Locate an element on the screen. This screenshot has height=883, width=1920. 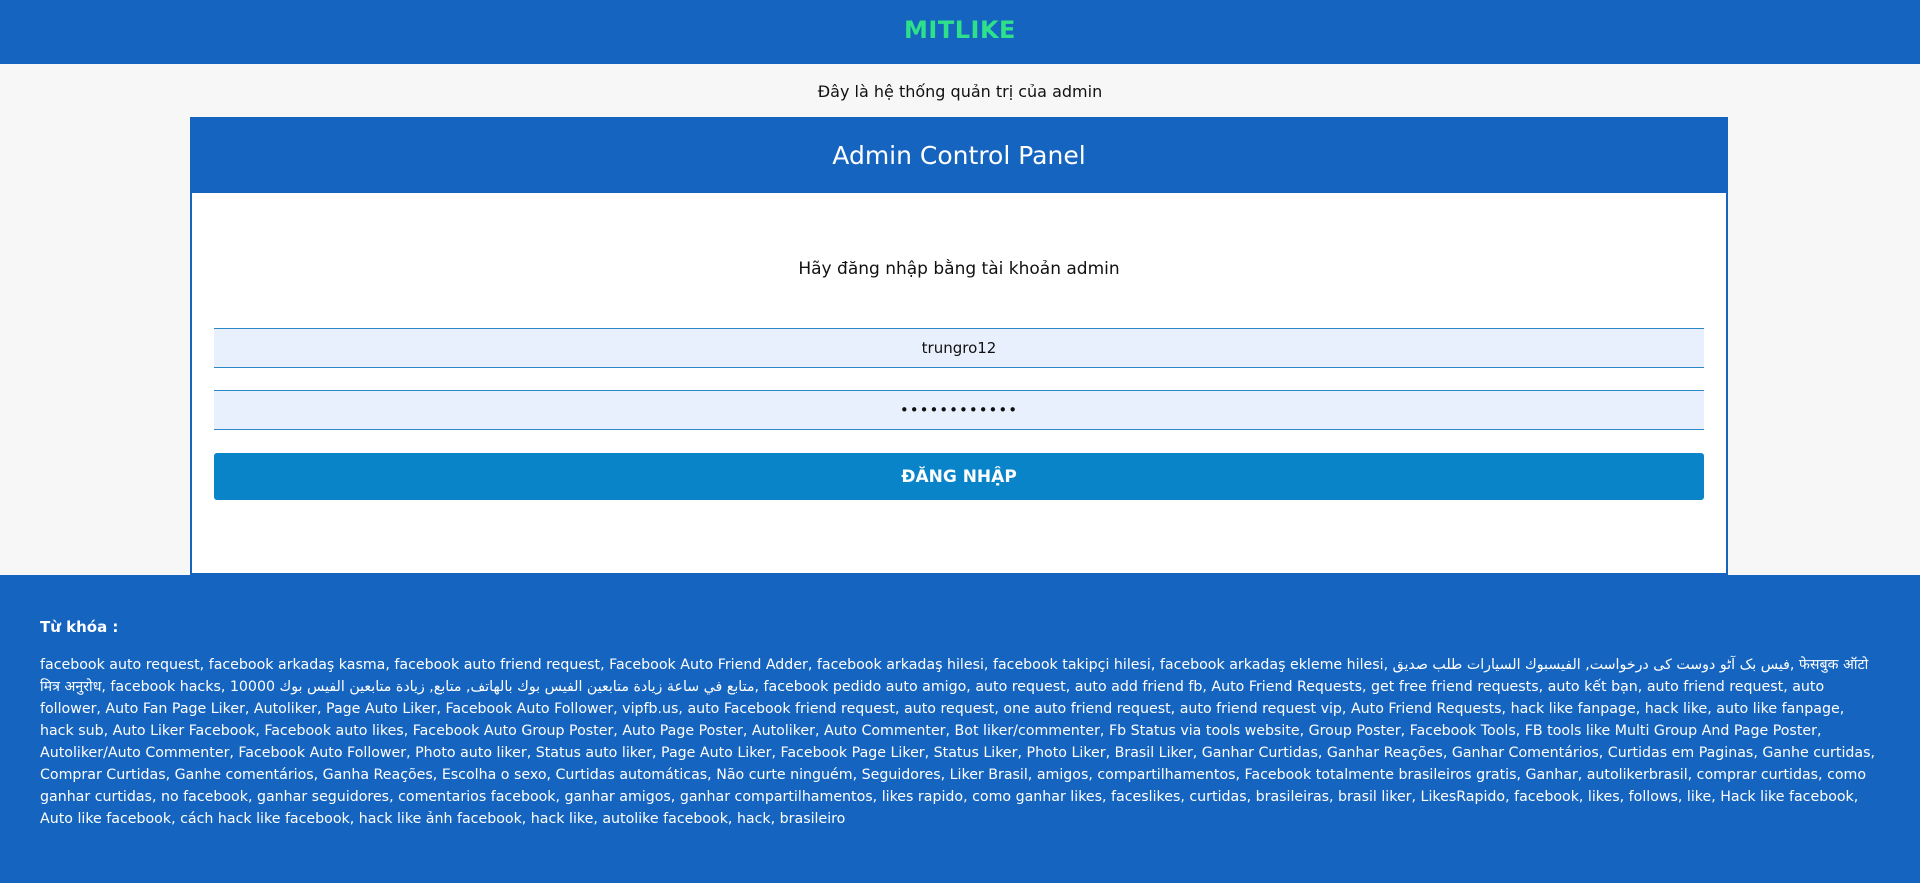
username-input is located at coordinates (959, 348).